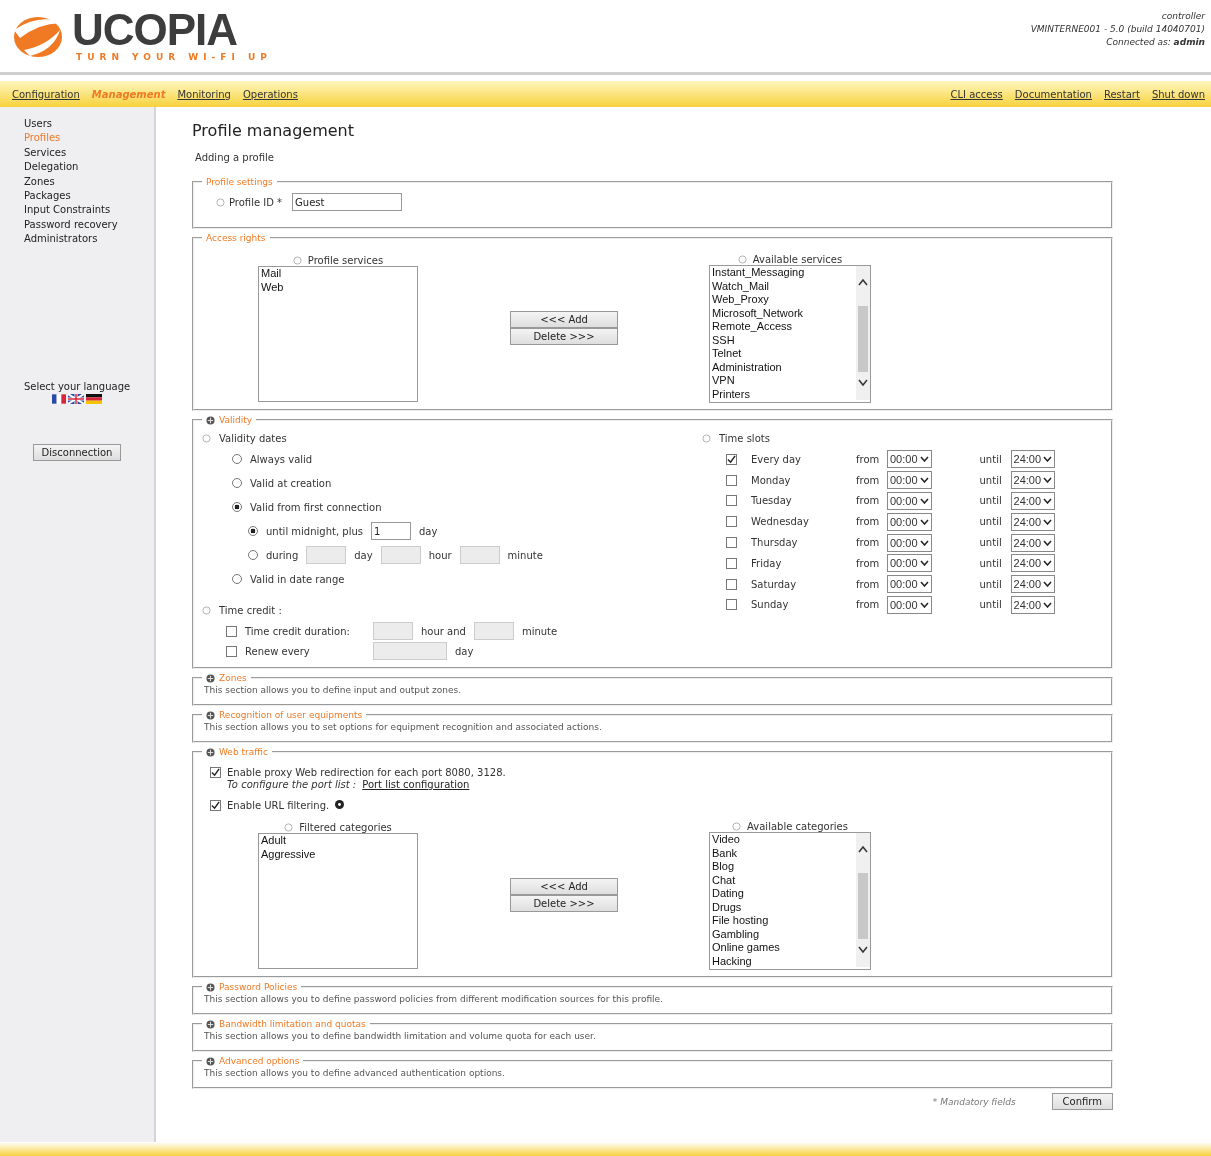 The image size is (1211, 1156). Describe the element at coordinates (784, 300) in the screenshot. I see `list-item: Web_Proxy` at that location.